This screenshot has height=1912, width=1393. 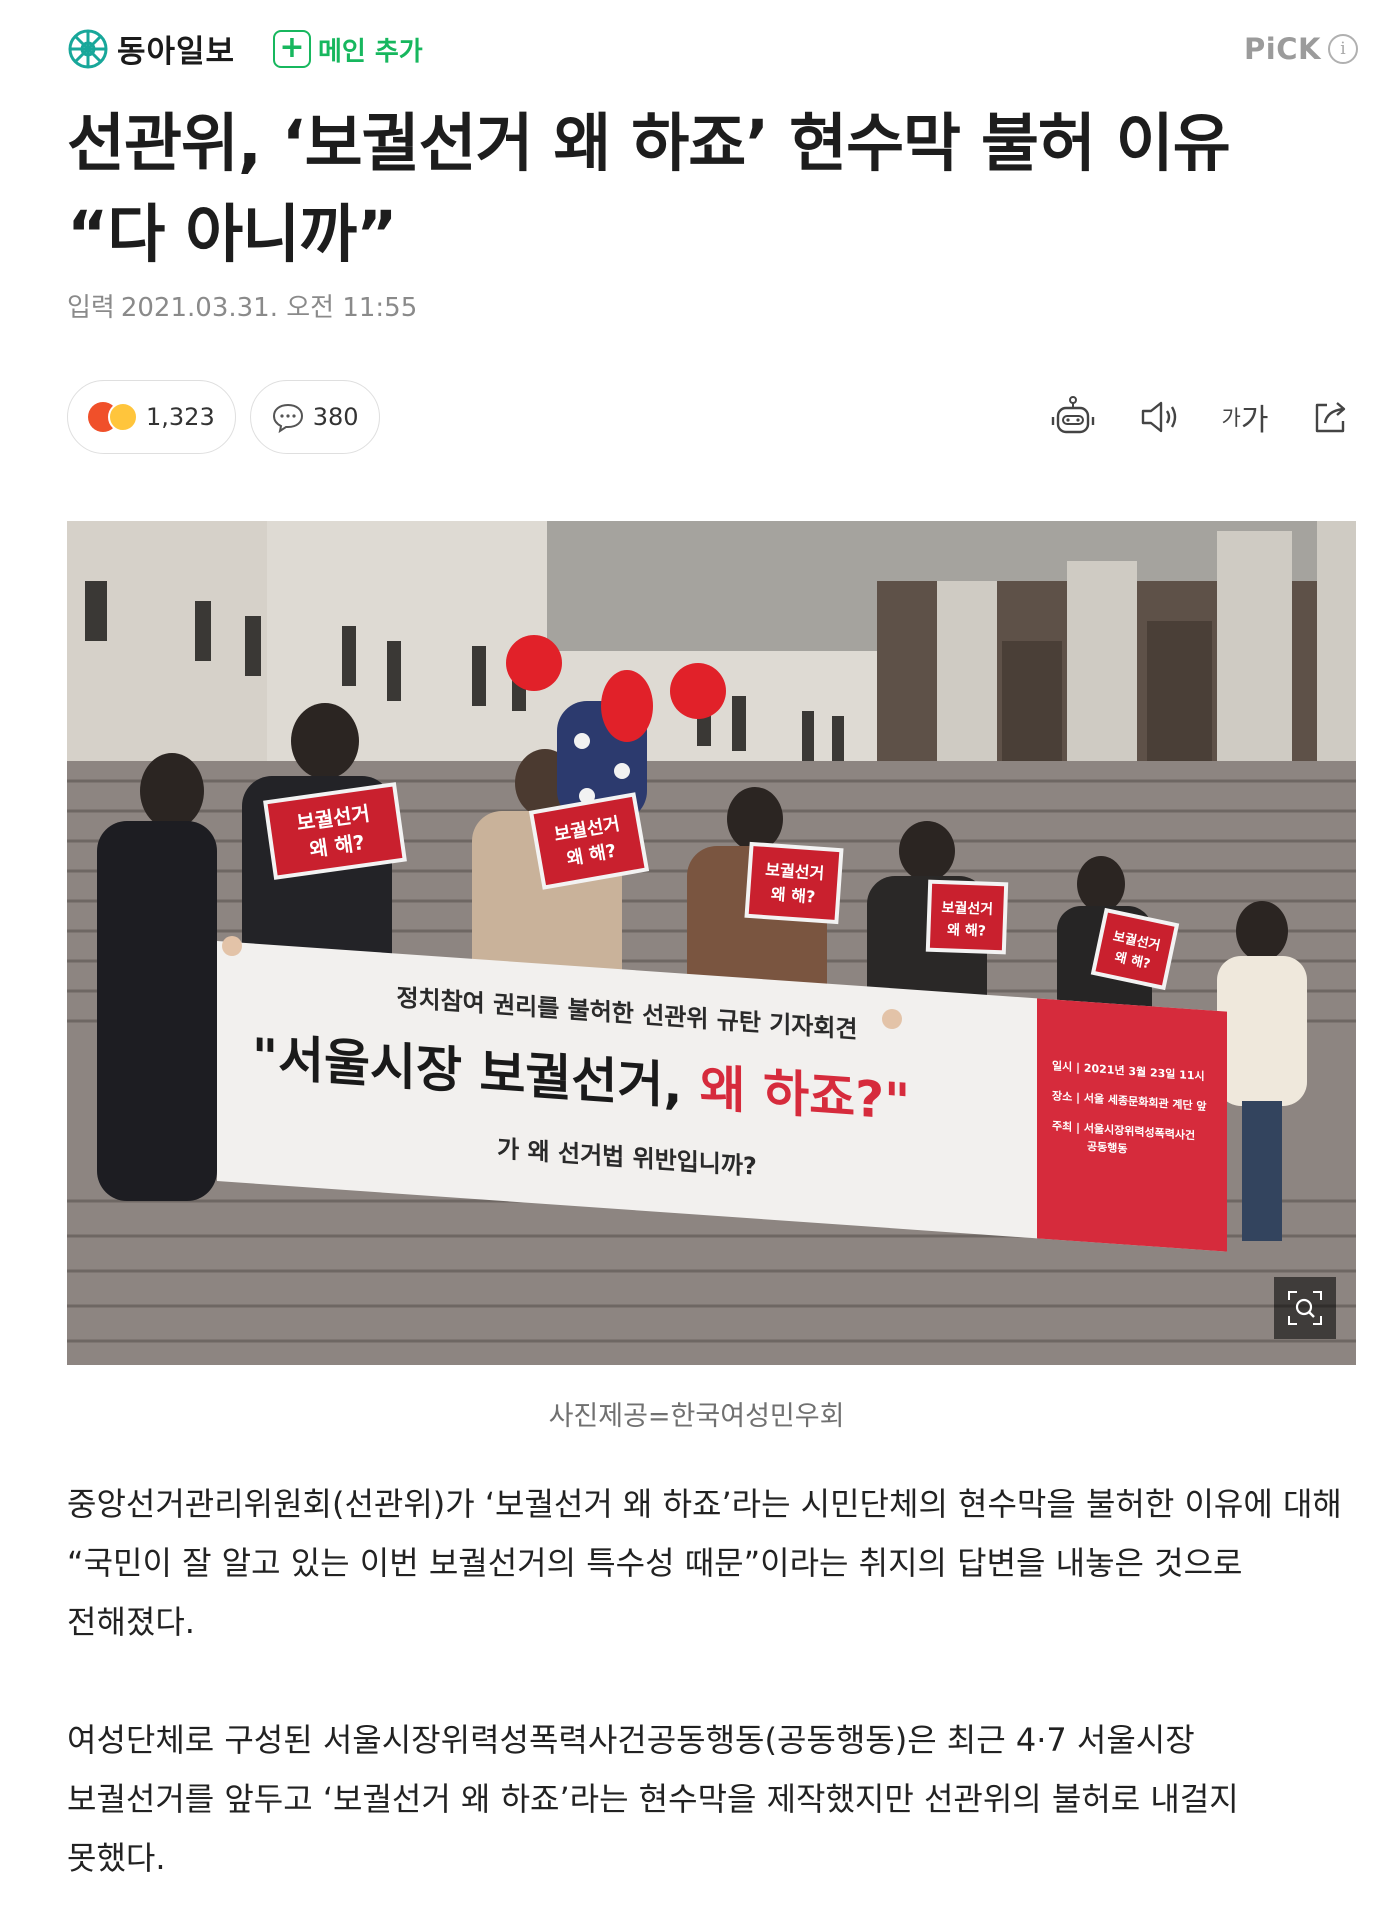 I want to click on font-size-button: 가가, so click(x=1245, y=417).